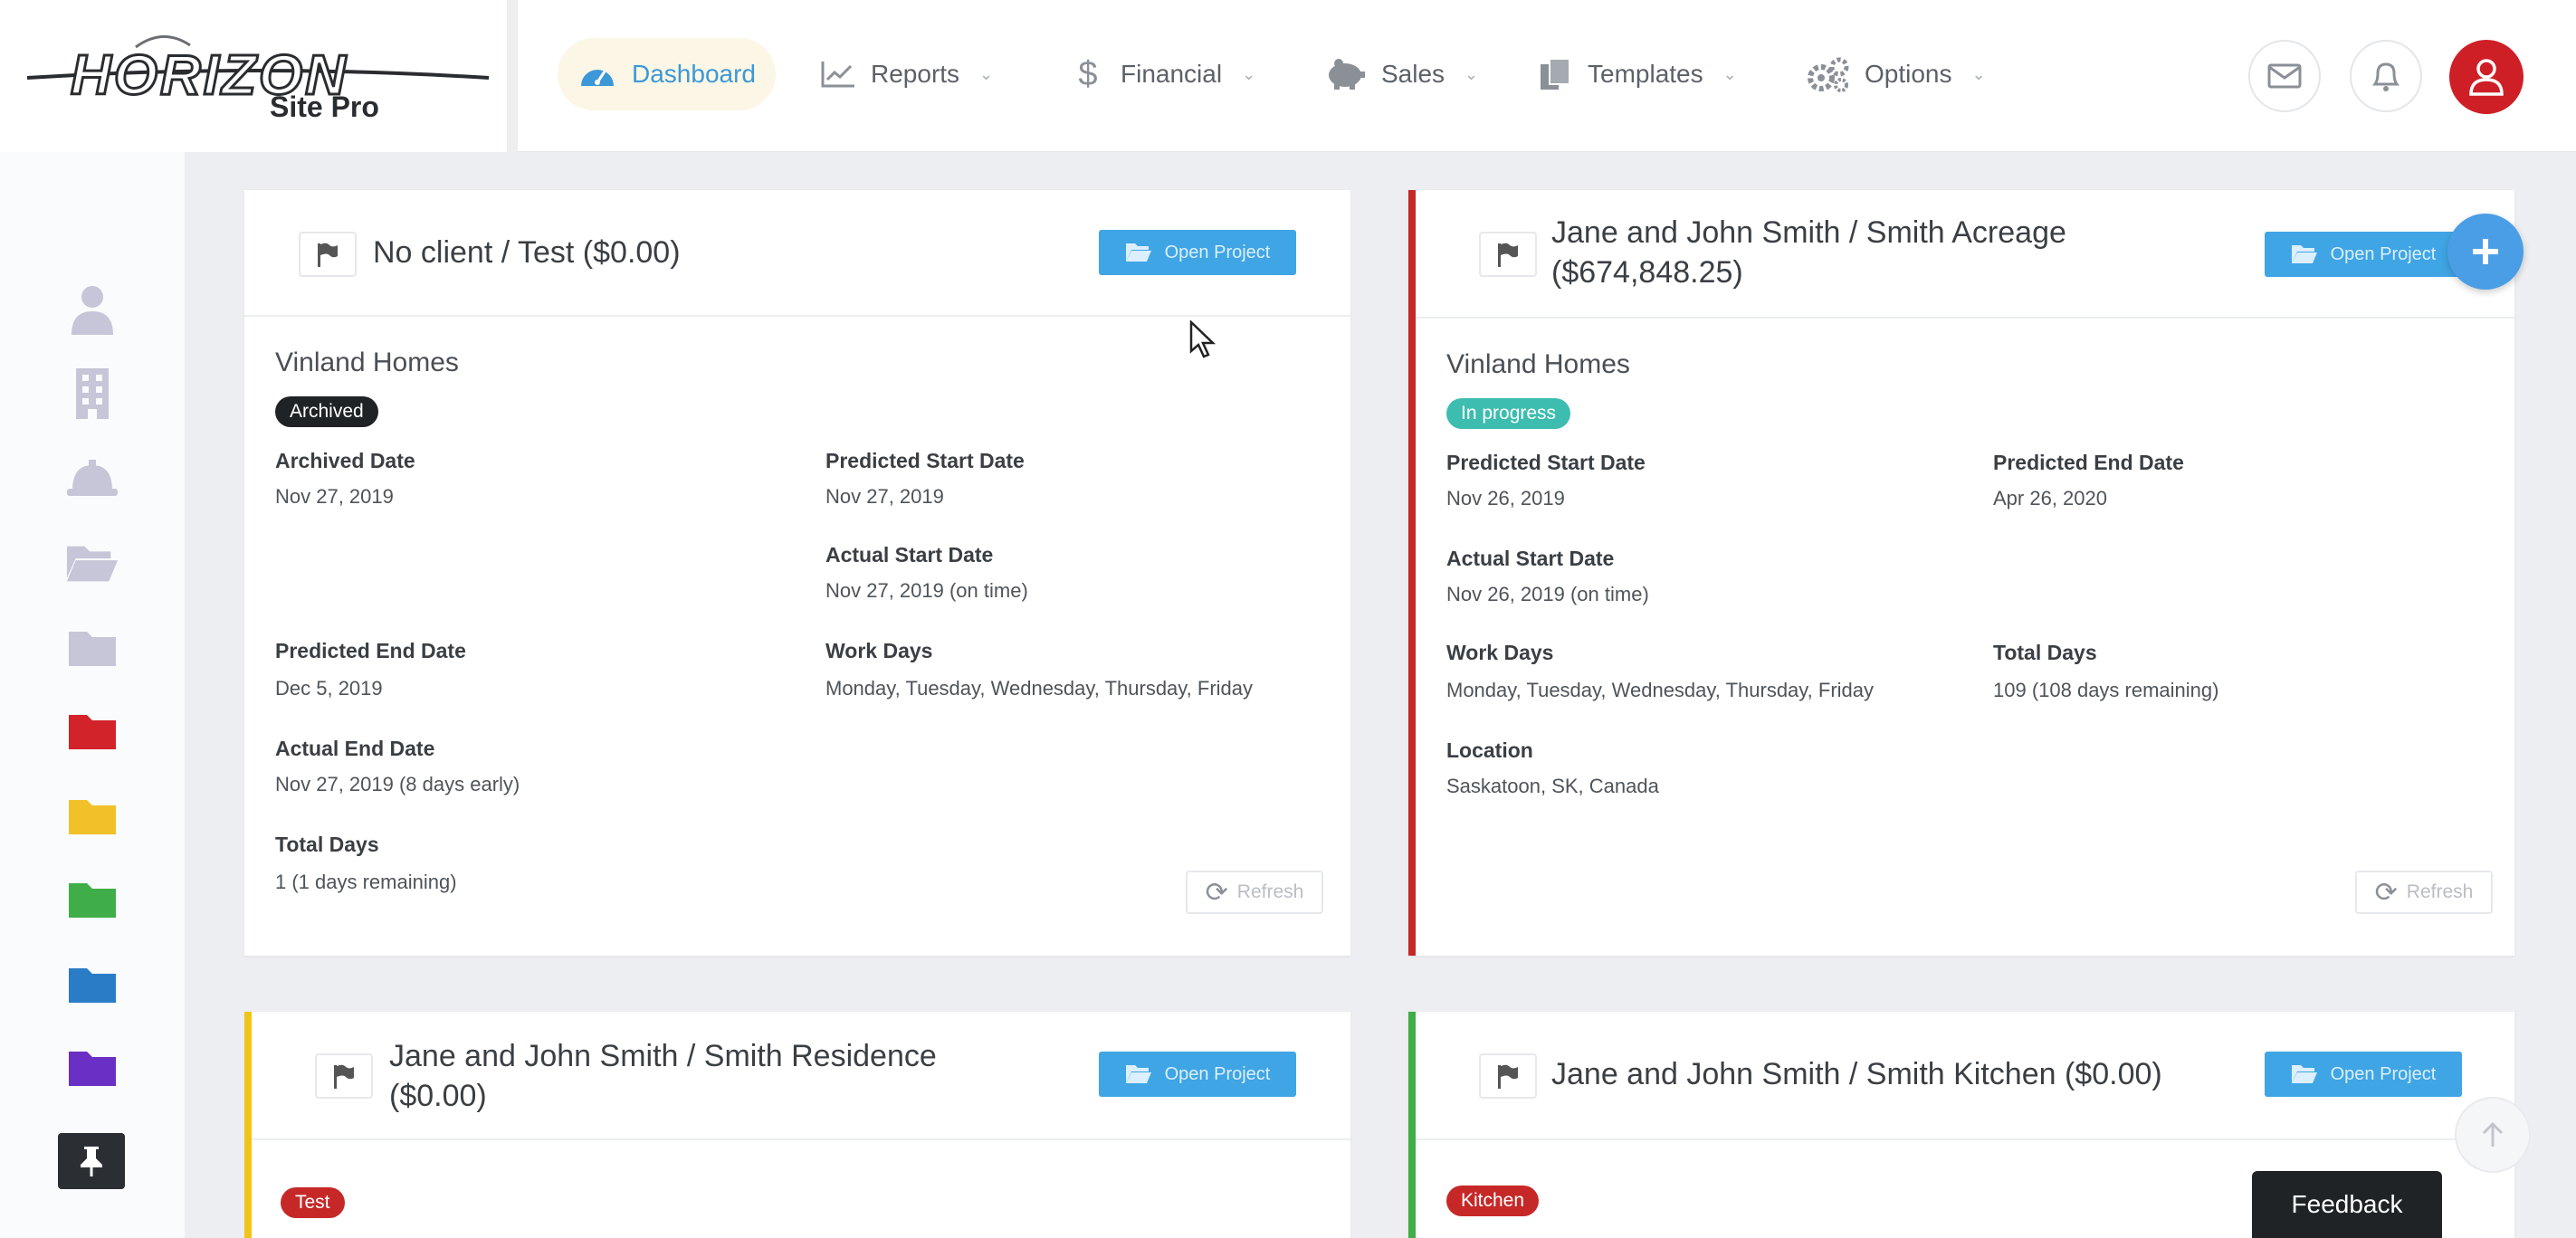  I want to click on sidebar-projects-open, so click(92, 563).